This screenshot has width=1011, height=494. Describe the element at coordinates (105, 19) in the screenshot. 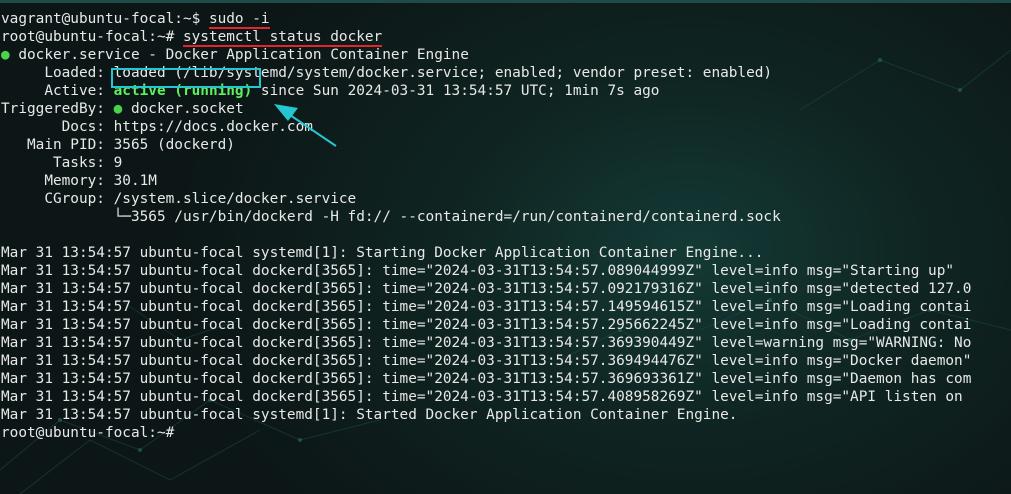

I see `prompt-text: vagrant@ubuntu-focal:~$` at that location.